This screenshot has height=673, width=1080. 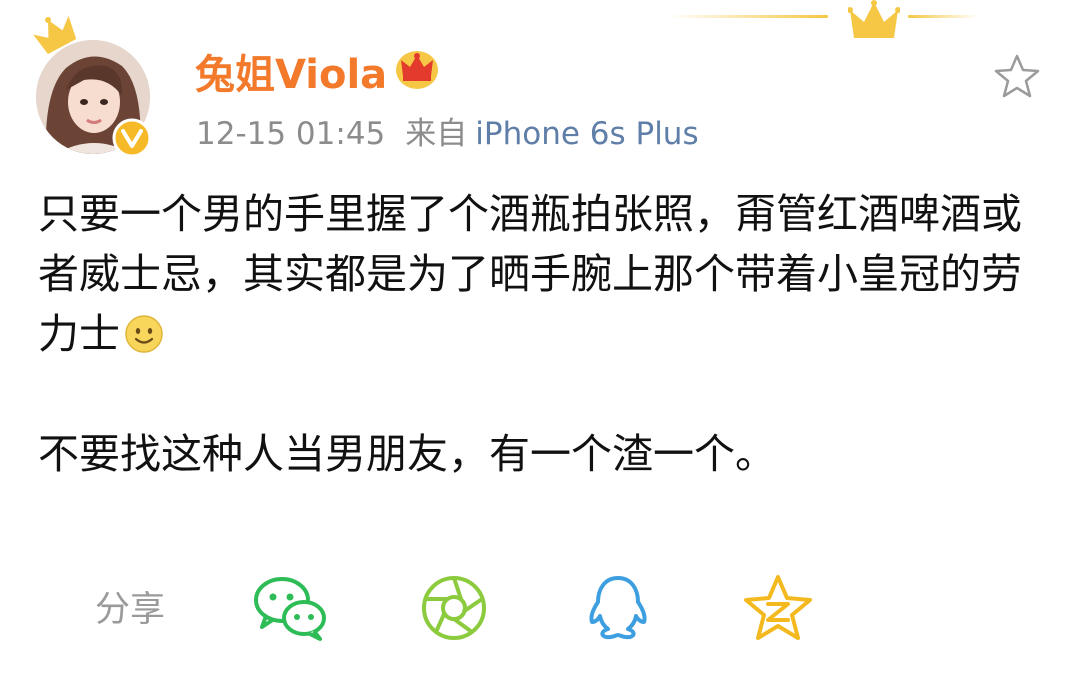 What do you see at coordinates (454, 608) in the screenshot?
I see `moments-icon` at bounding box center [454, 608].